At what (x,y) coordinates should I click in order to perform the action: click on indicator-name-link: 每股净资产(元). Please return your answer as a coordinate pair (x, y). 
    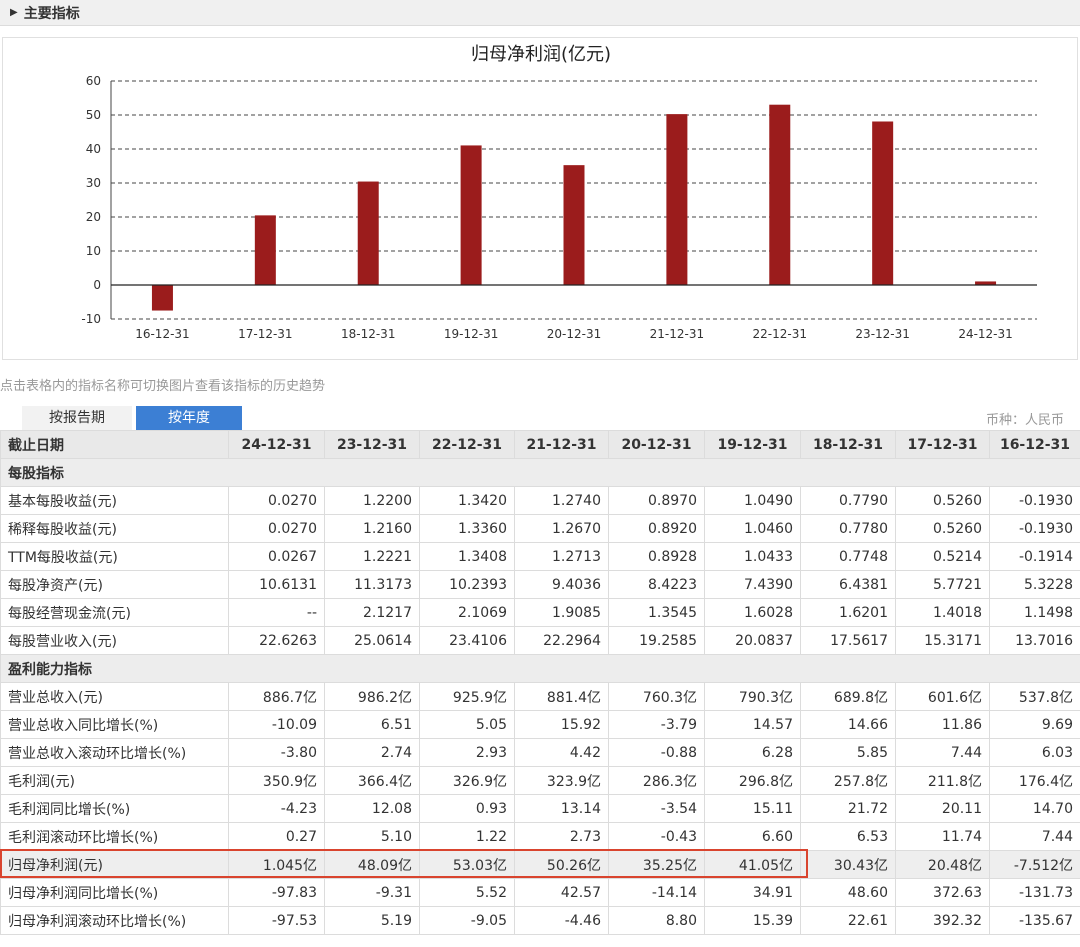
    Looking at the image, I should click on (114, 584).